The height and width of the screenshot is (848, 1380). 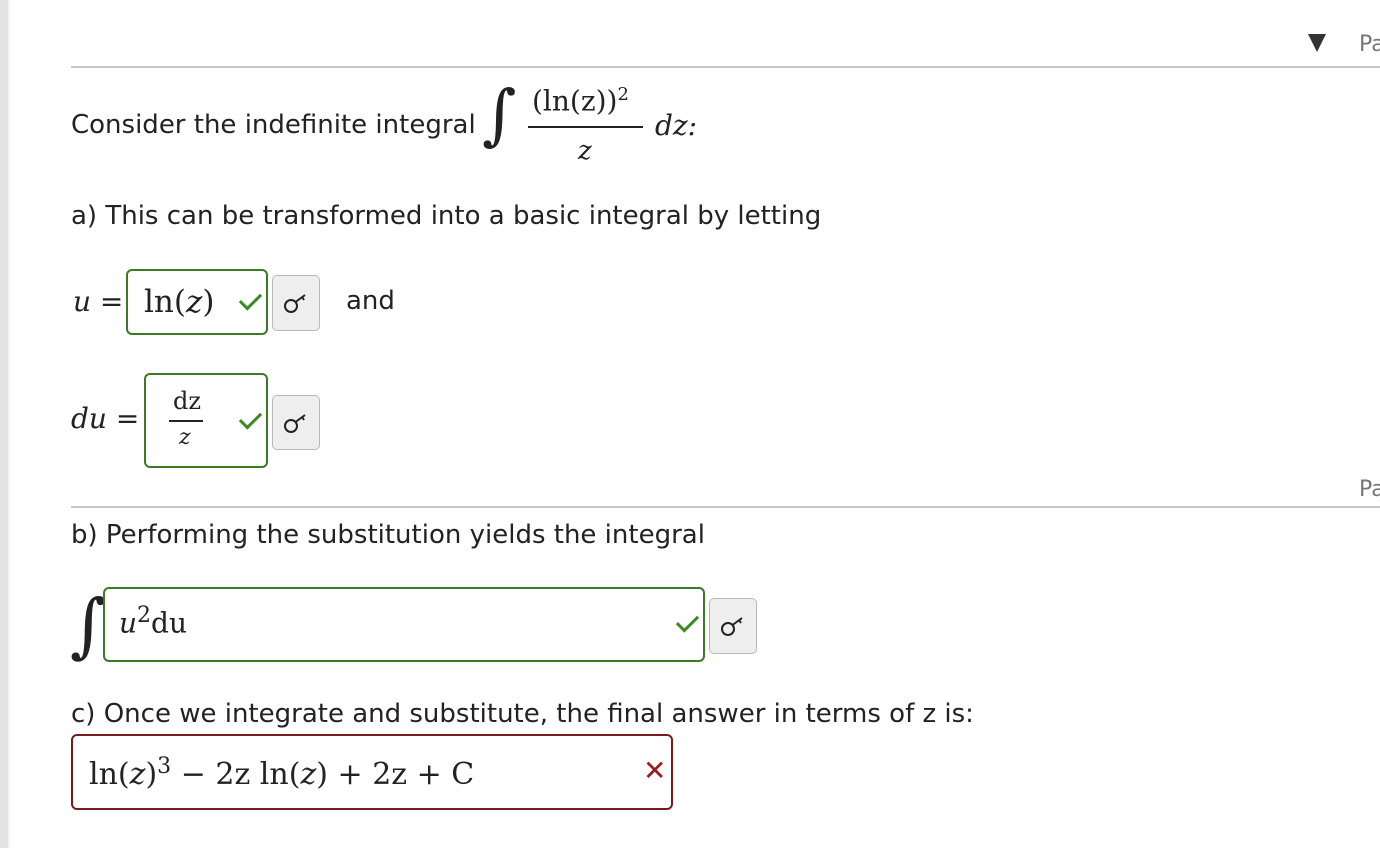 What do you see at coordinates (186, 421) in the screenshot?
I see `du-answer-fraction-bar` at bounding box center [186, 421].